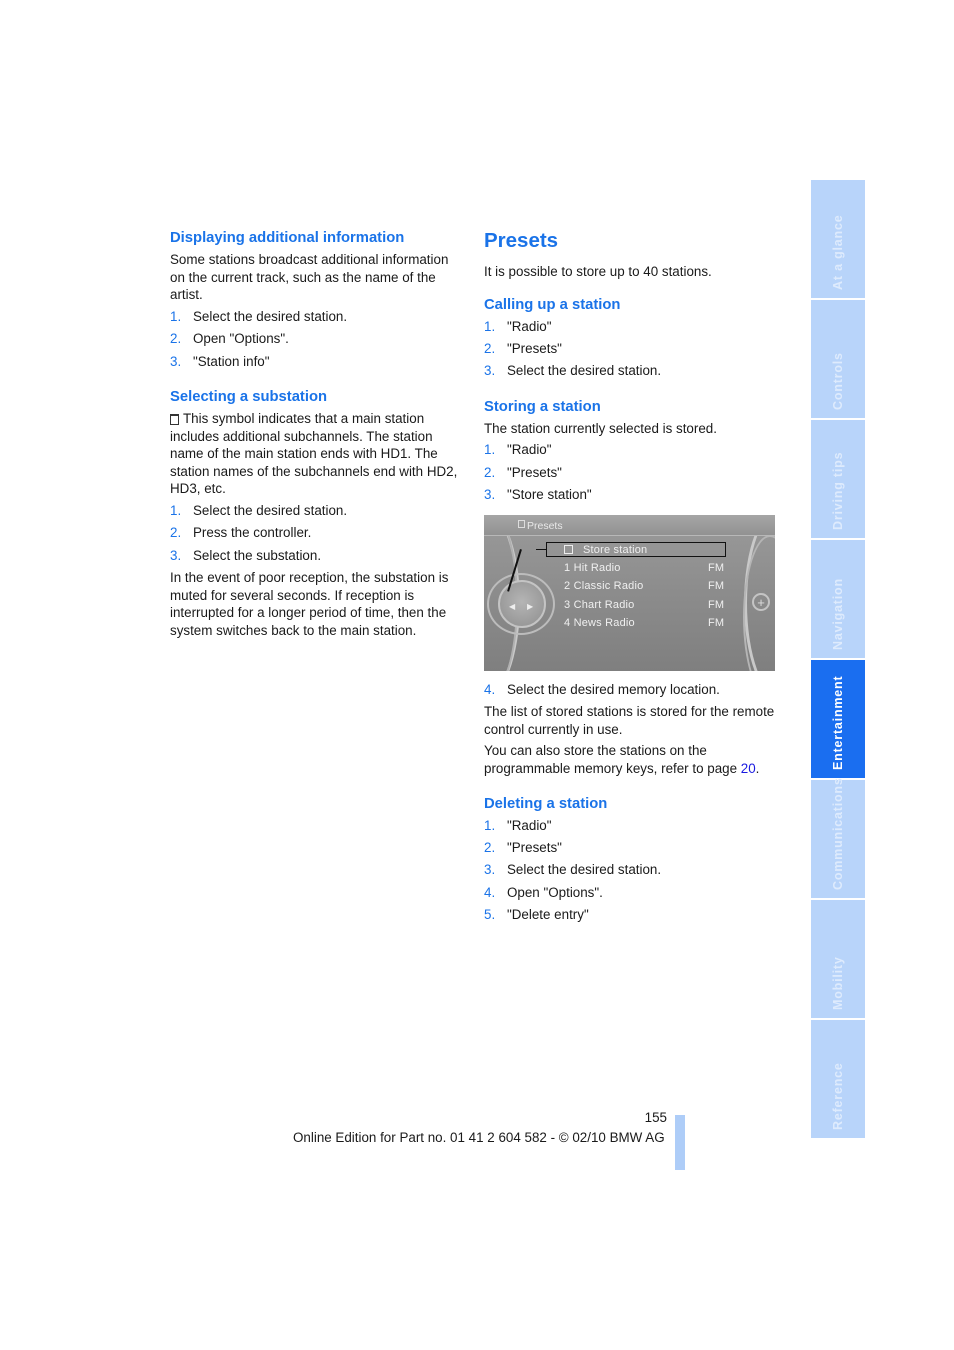  Describe the element at coordinates (838, 381) in the screenshot. I see `tab-label: Controls` at that location.